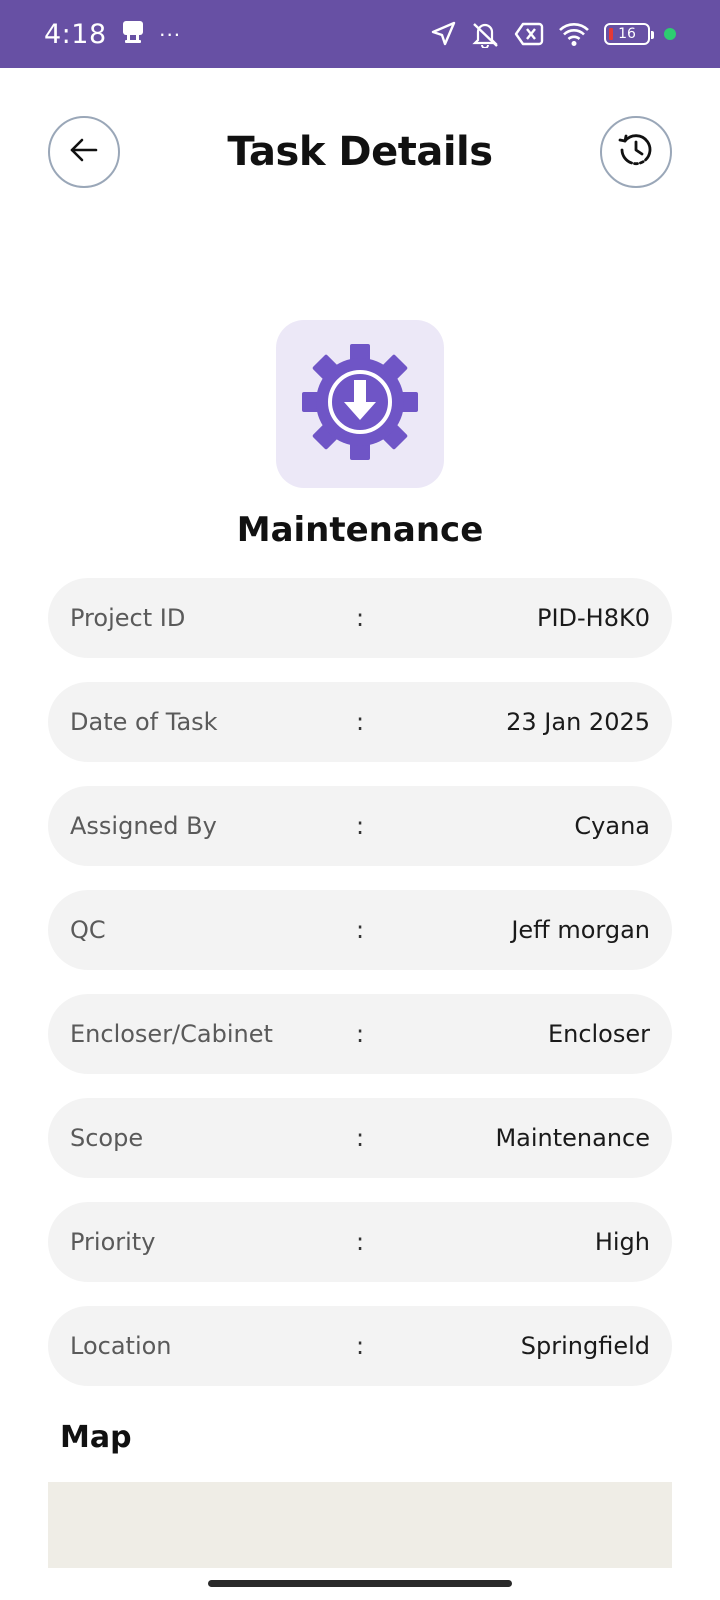  Describe the element at coordinates (360, 1525) in the screenshot. I see `map-view` at that location.